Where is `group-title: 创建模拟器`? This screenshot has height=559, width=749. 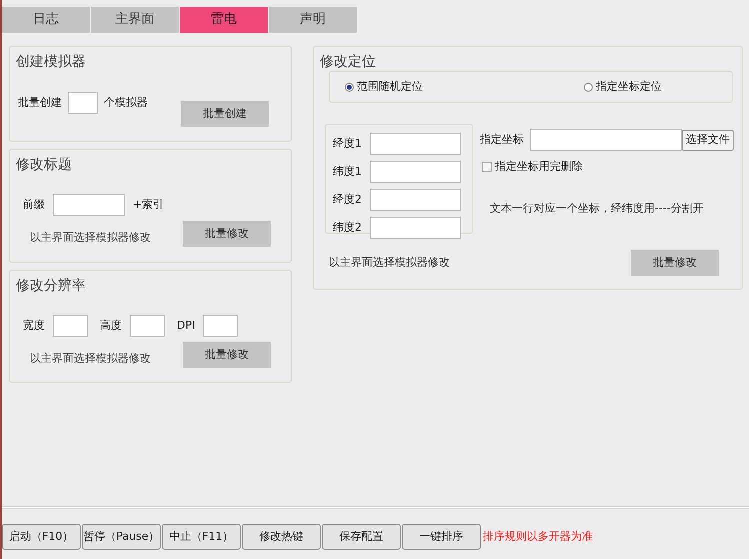 group-title: 创建模拟器 is located at coordinates (51, 62).